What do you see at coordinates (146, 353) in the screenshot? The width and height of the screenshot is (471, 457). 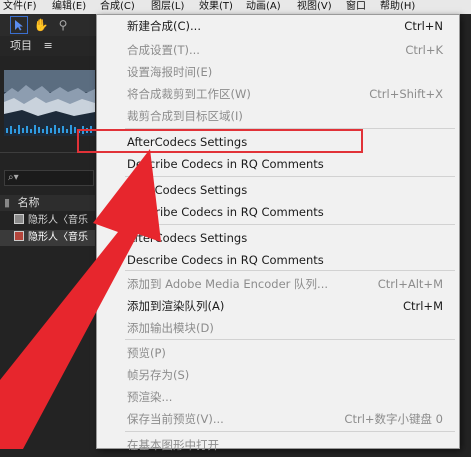 I see `menu-item-label: 预览(P)` at bounding box center [146, 353].